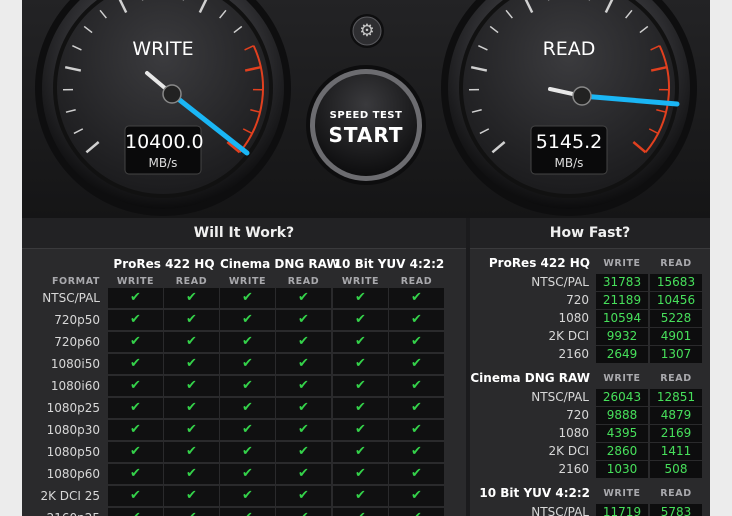 Image resolution: width=732 pixels, height=516 pixels. I want to click on how-fast-row-label: 720, so click(577, 415).